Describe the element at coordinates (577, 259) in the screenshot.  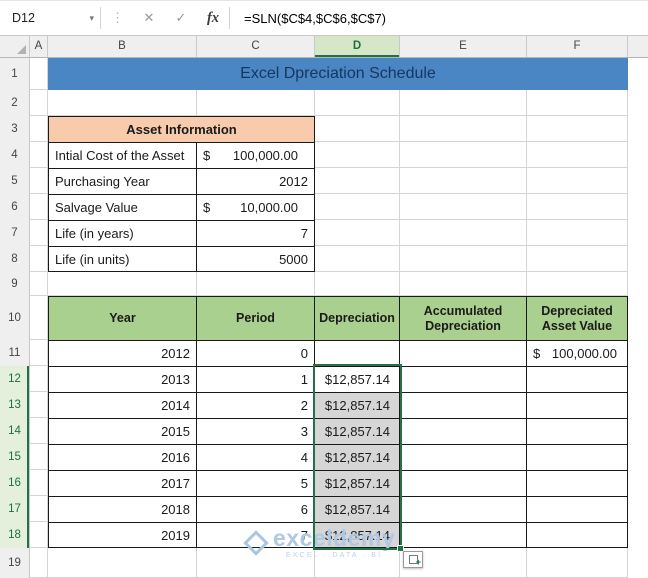
I see `cell-F8` at that location.